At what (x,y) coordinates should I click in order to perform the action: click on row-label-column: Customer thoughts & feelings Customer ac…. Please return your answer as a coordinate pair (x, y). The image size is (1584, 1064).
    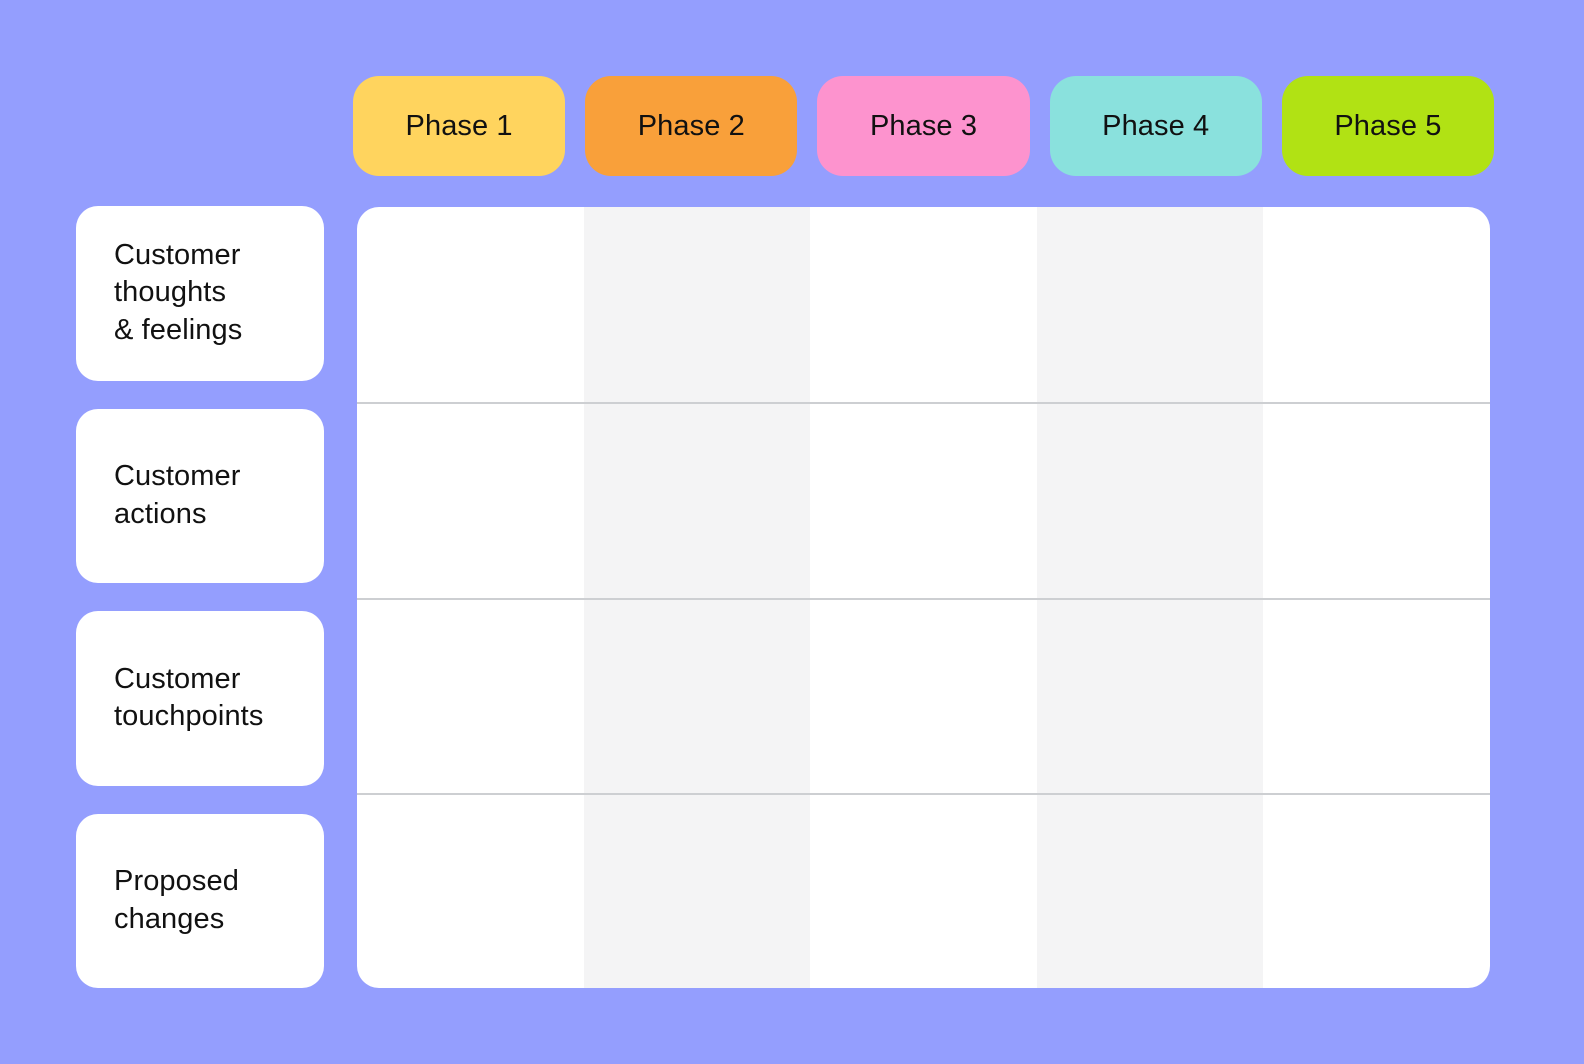
    Looking at the image, I should click on (200, 597).